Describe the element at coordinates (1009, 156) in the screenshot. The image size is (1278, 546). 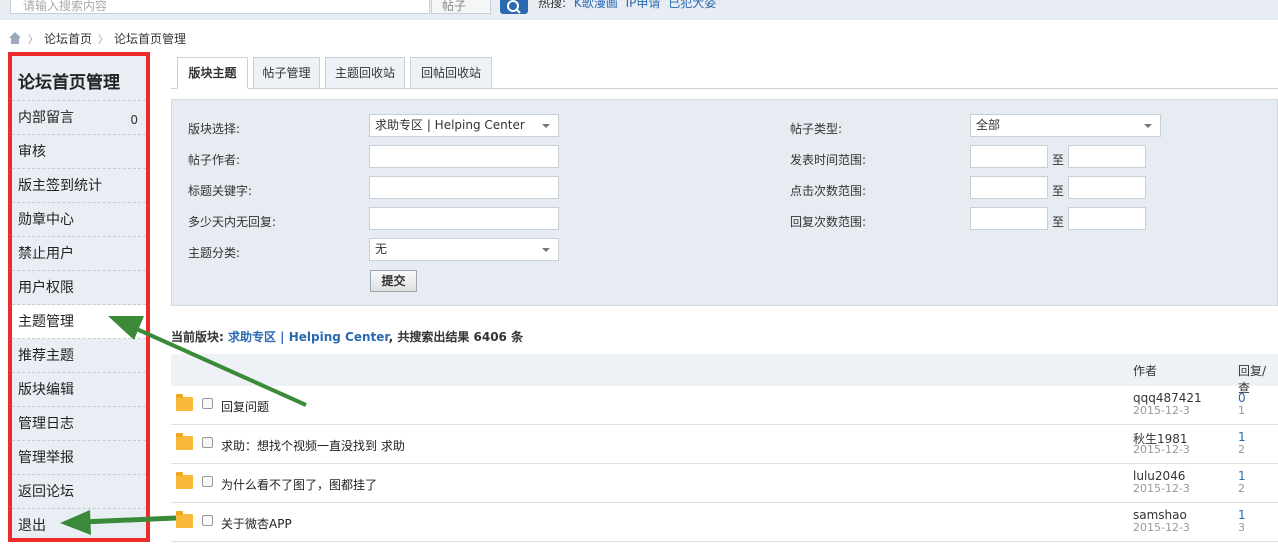
I see `time-range-start-input` at that location.